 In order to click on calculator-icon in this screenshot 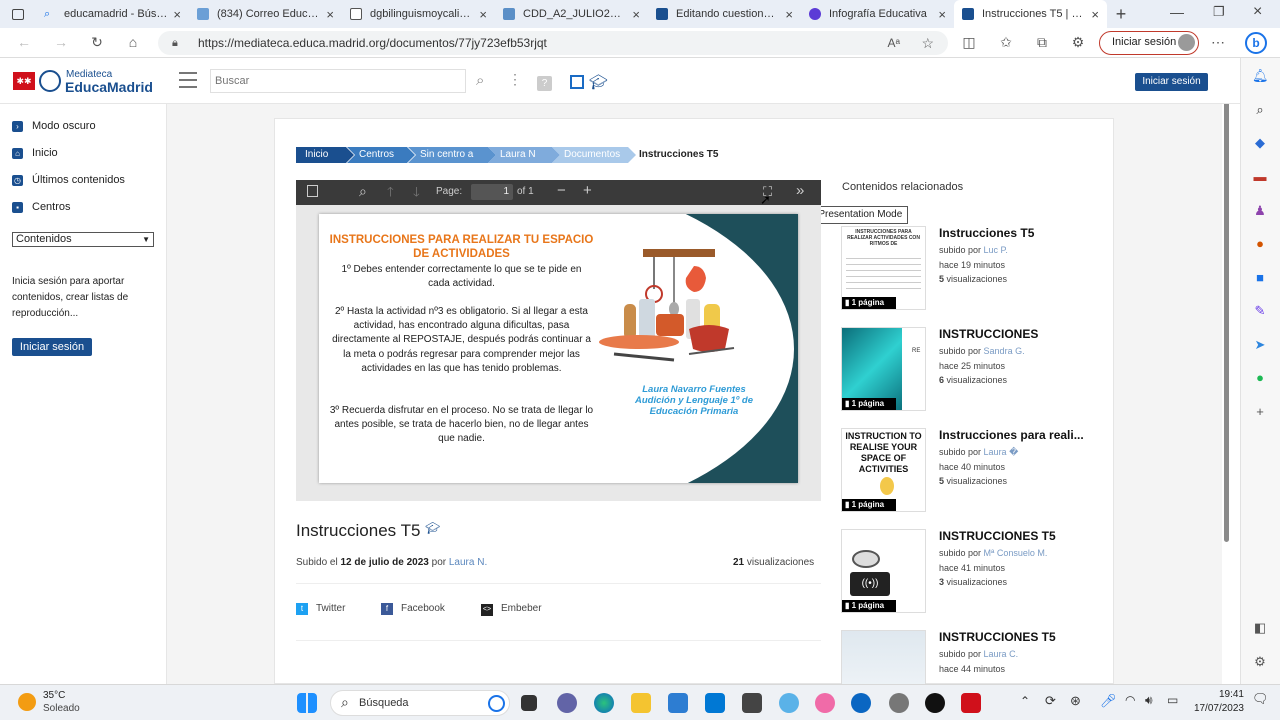, I will do `click(752, 703)`.